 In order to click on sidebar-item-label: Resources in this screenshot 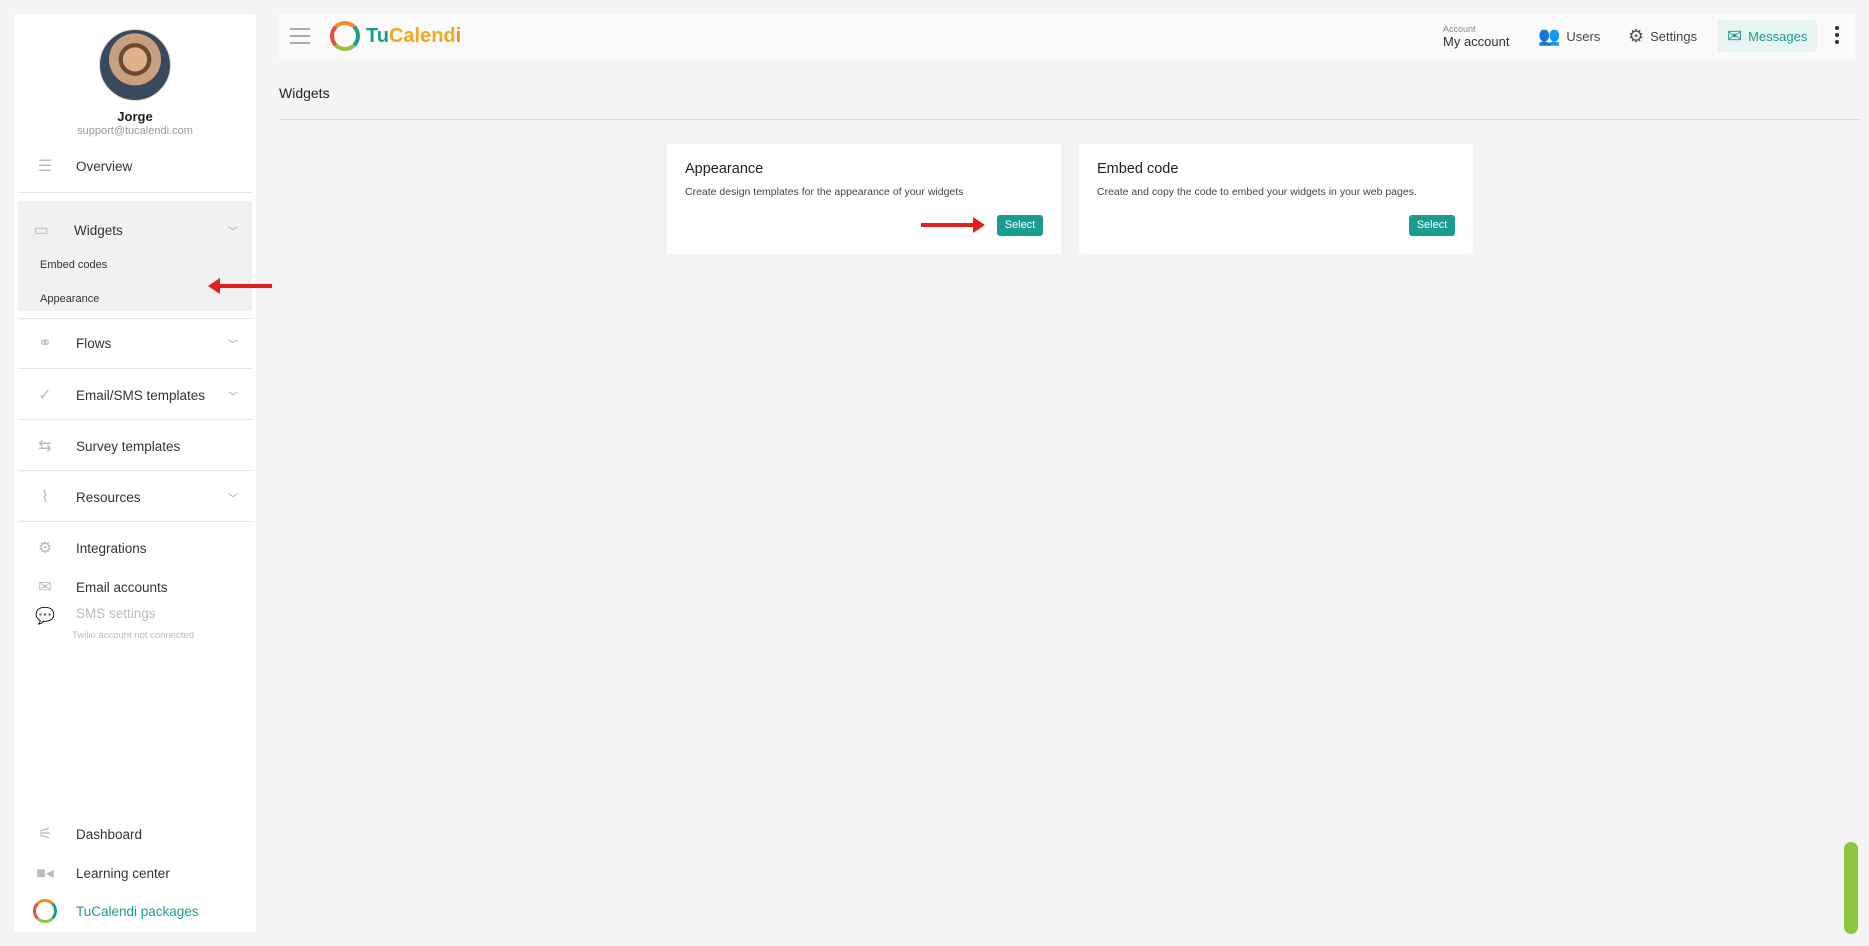, I will do `click(108, 497)`.